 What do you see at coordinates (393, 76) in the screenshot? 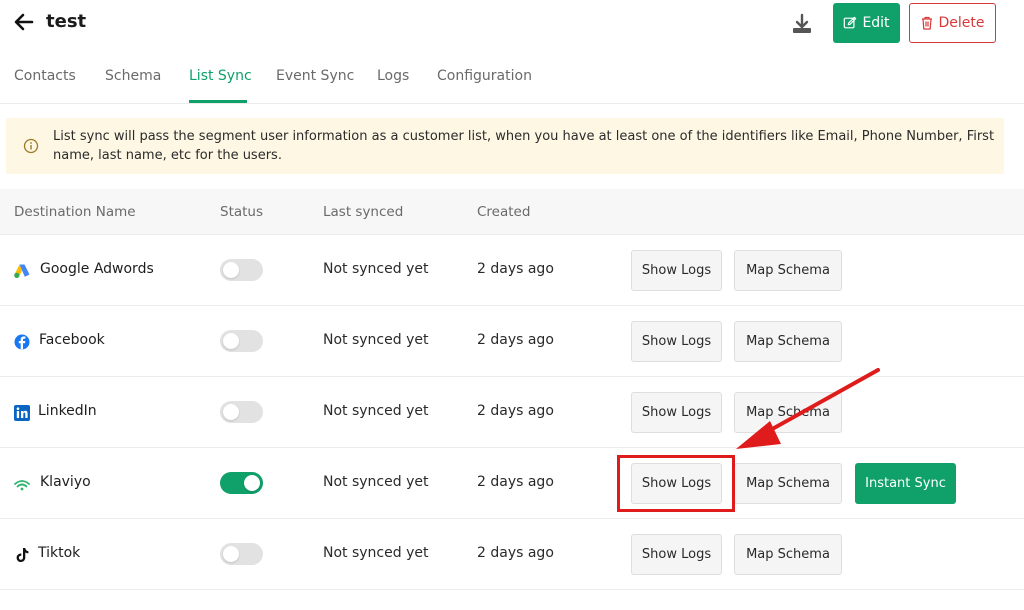
I see `tab-logs: Logs` at bounding box center [393, 76].